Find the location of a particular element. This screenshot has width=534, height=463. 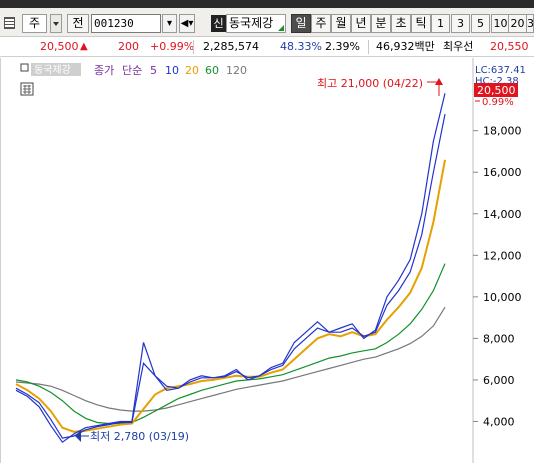

interval-5-button: 5 is located at coordinates (480, 23).